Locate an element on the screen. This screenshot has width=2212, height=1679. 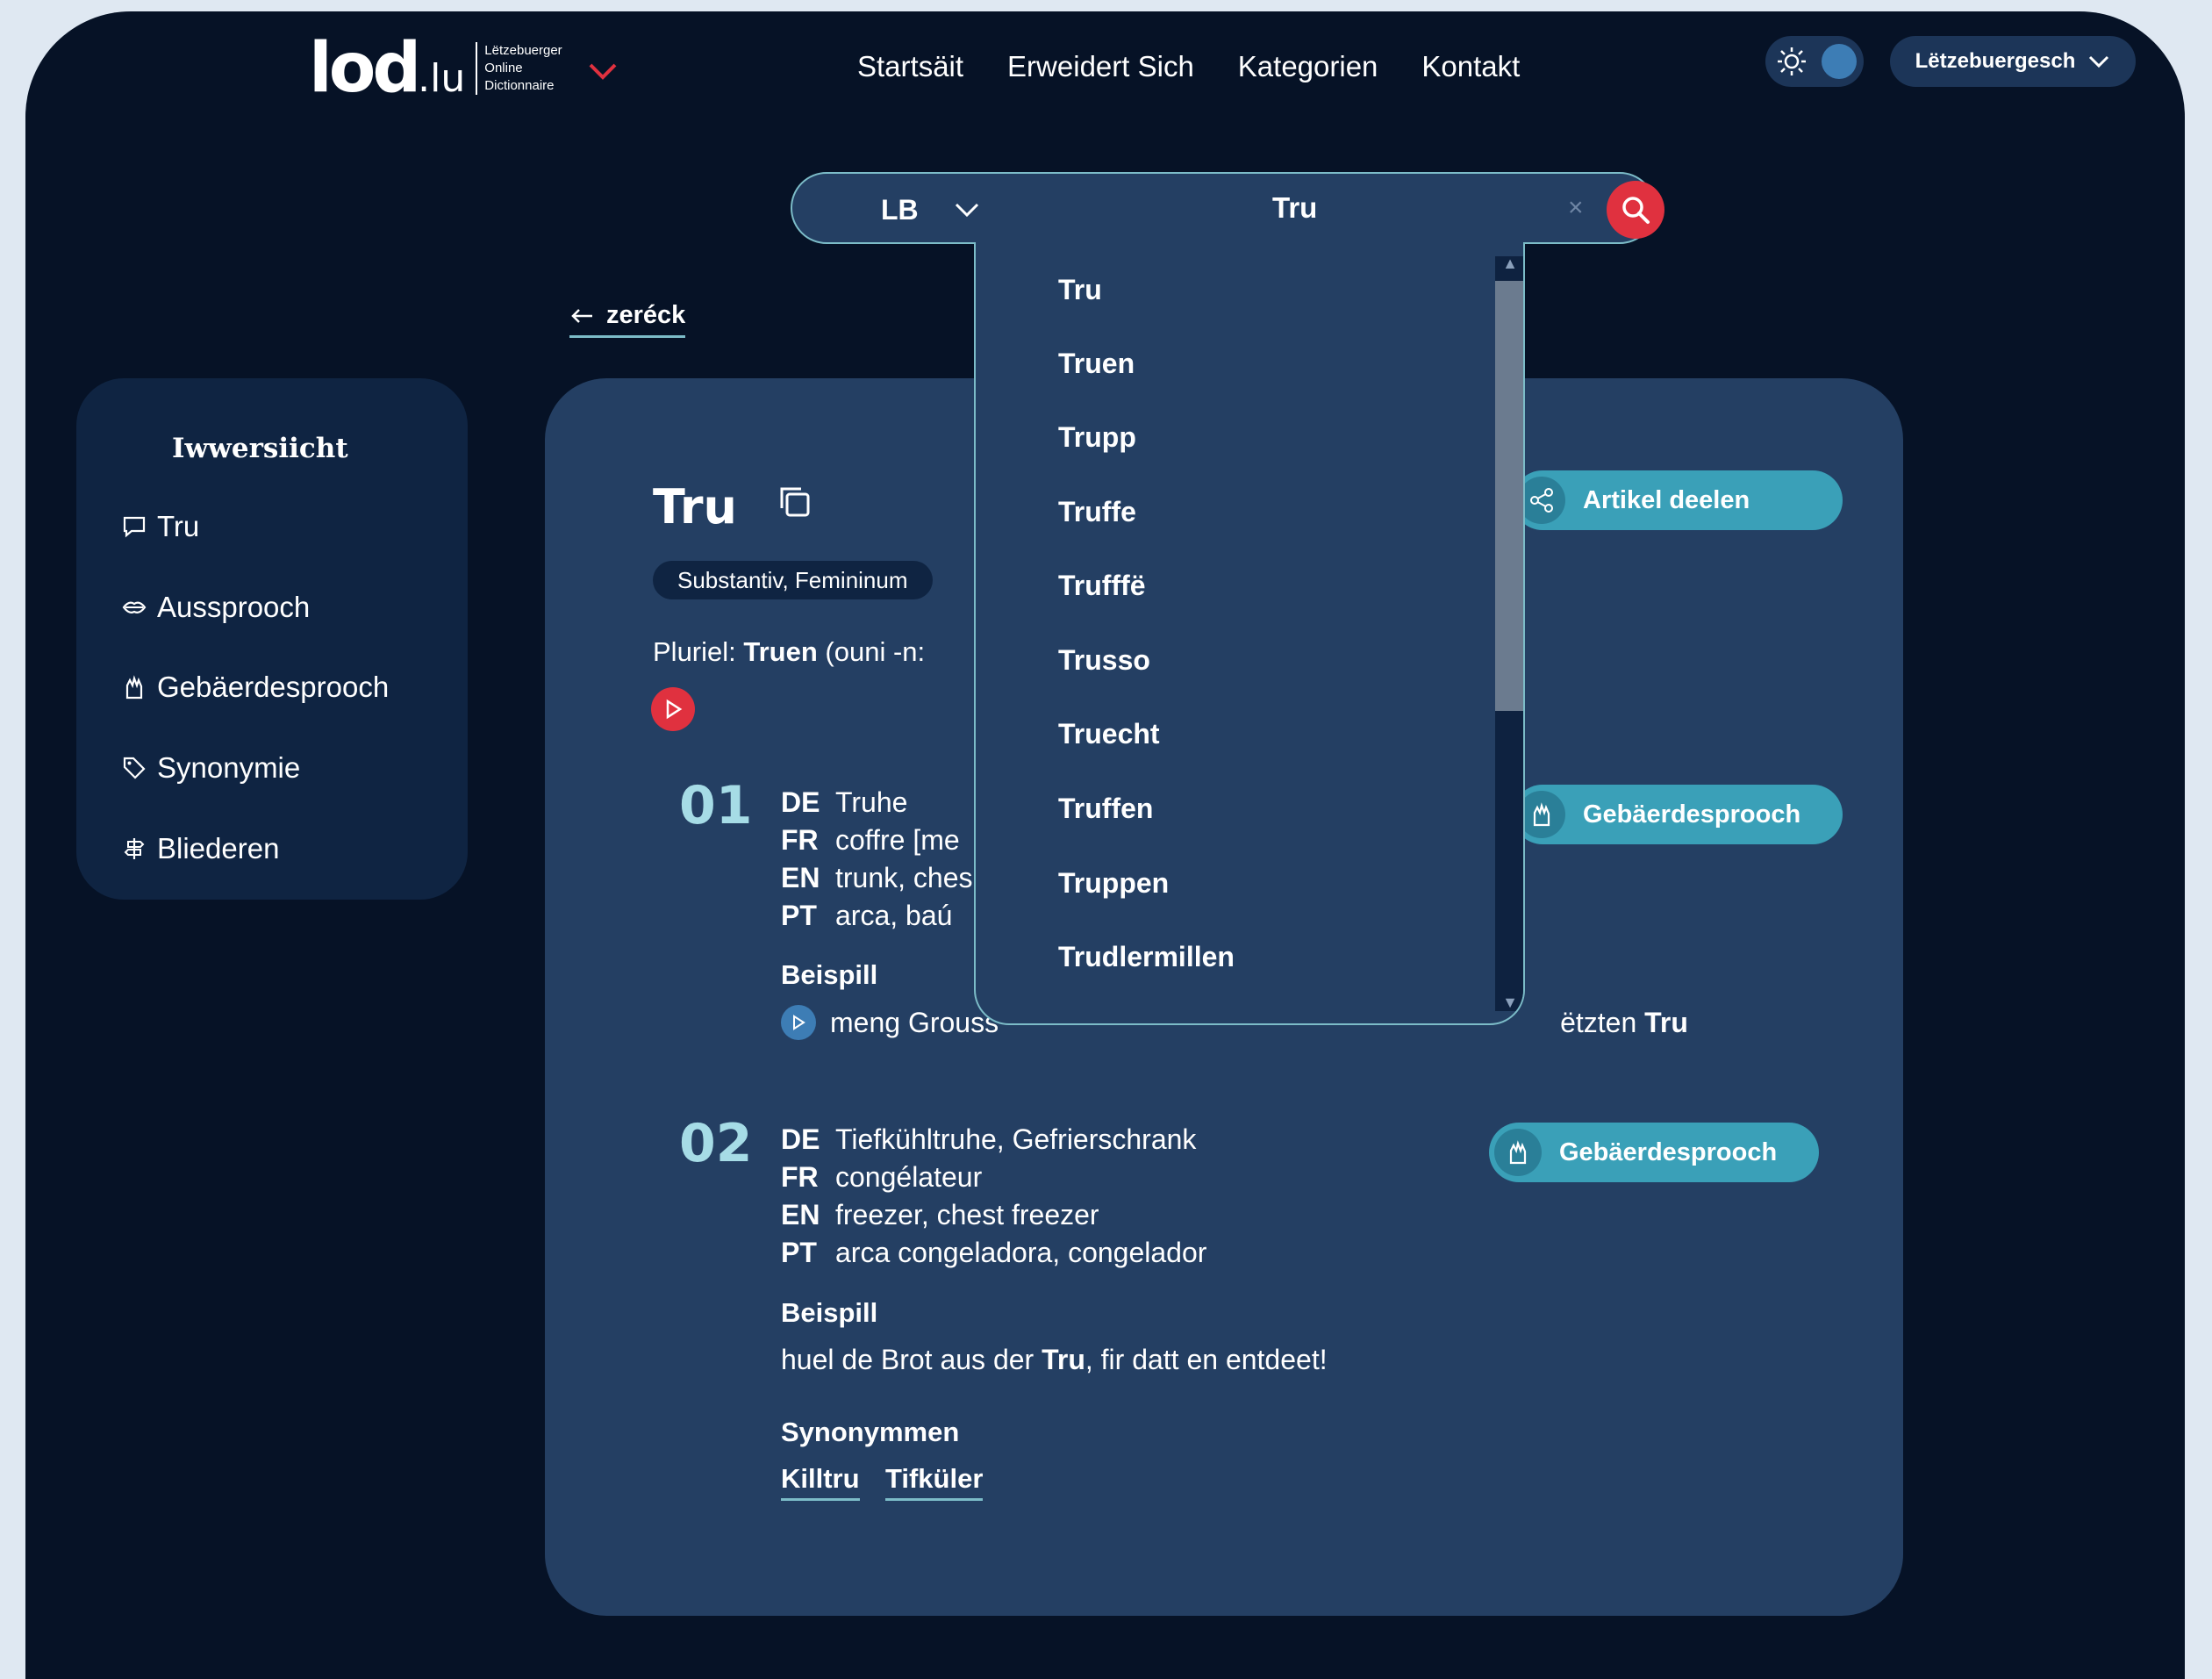
clear-icon: × is located at coordinates (1576, 208).